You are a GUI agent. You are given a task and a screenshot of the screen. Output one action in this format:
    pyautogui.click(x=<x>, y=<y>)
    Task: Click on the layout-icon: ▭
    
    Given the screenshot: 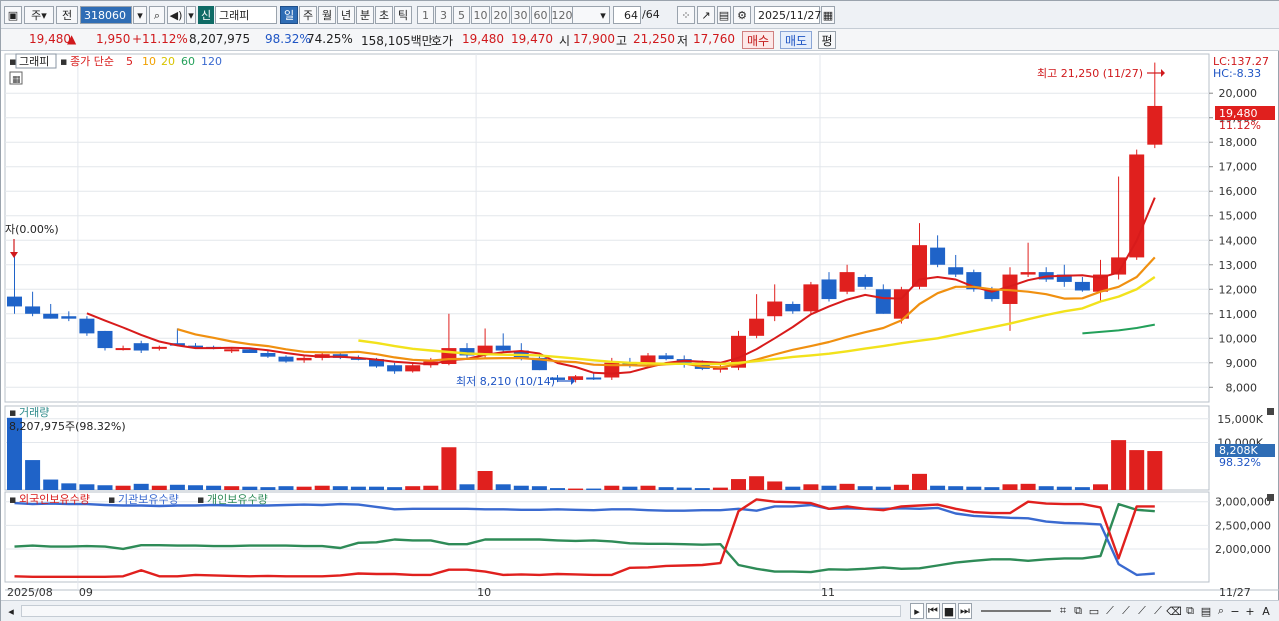 What is the action you would take?
    pyautogui.click(x=1094, y=611)
    